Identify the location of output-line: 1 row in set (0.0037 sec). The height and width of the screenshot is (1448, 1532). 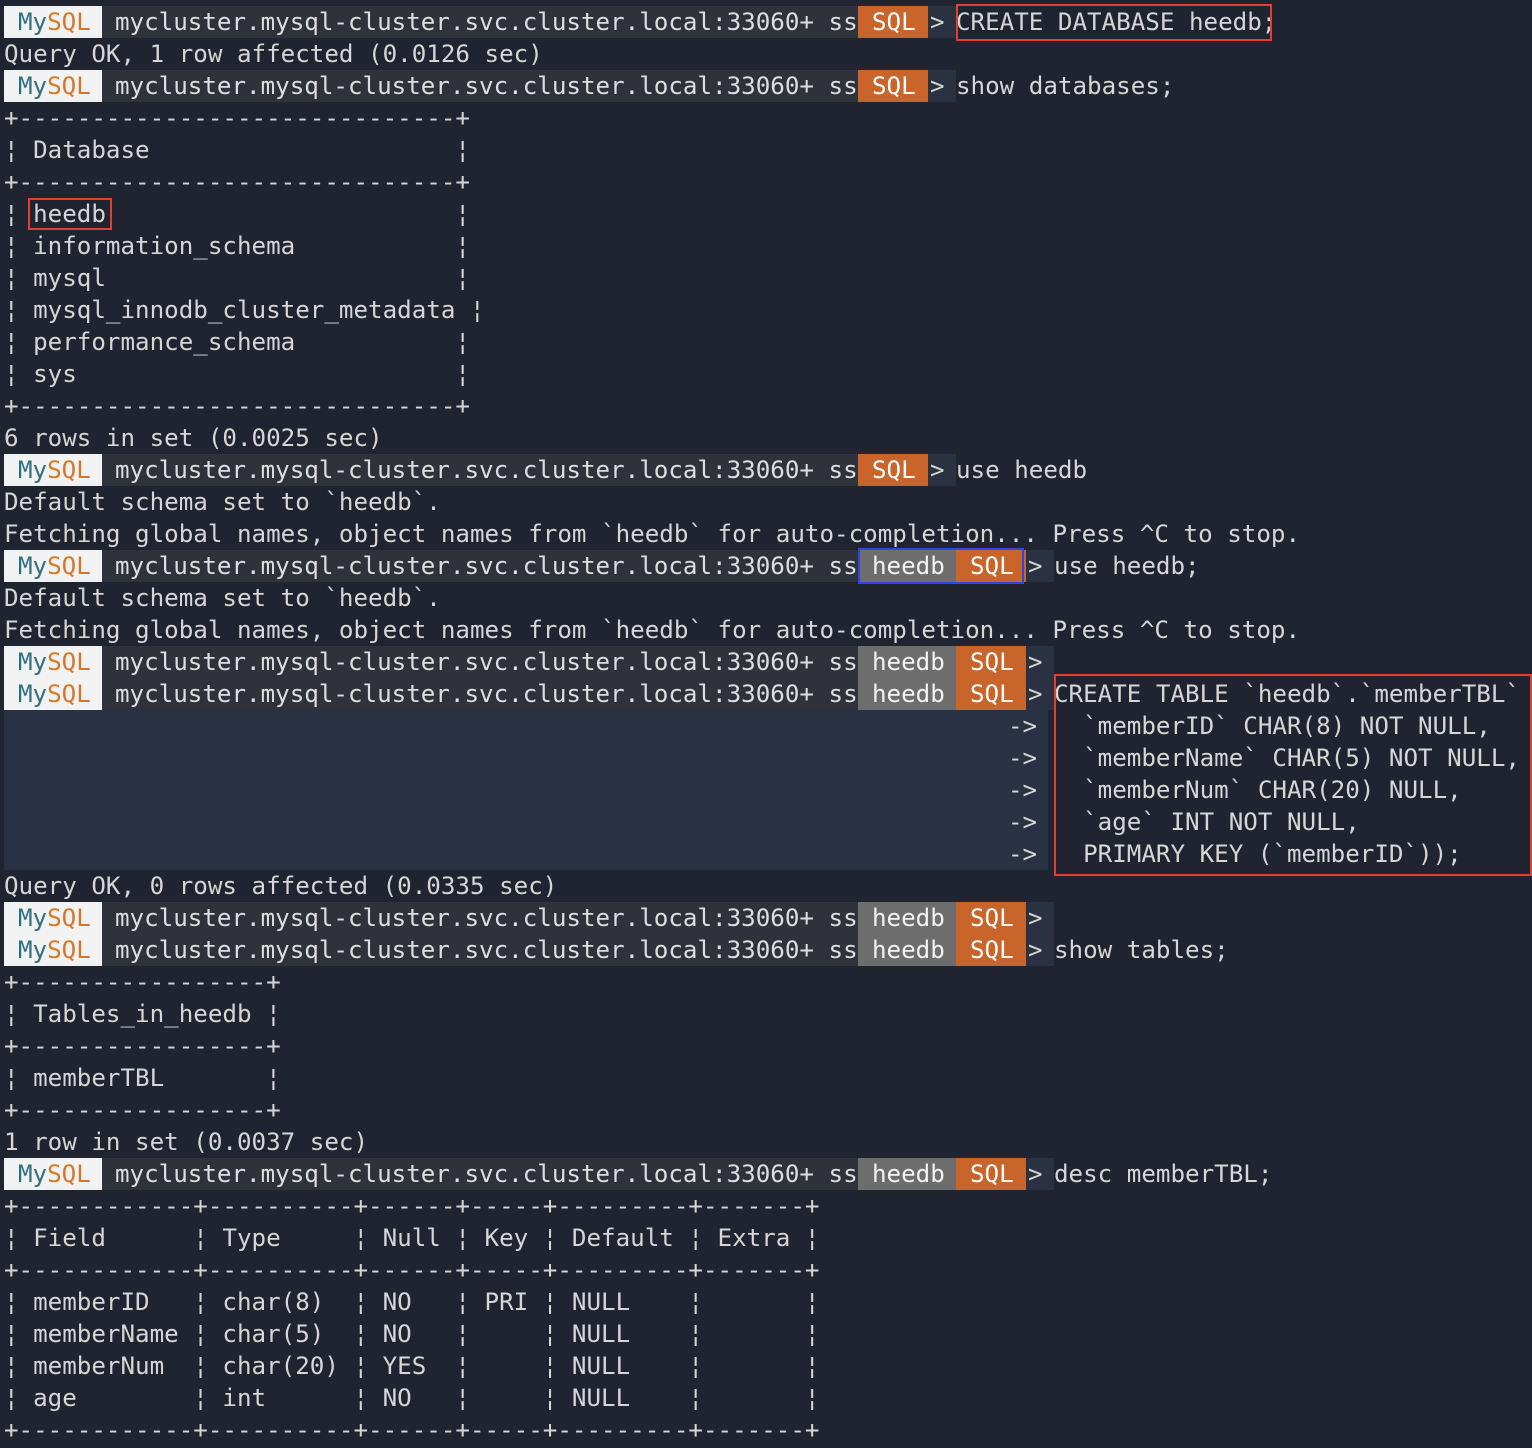
(186, 1142).